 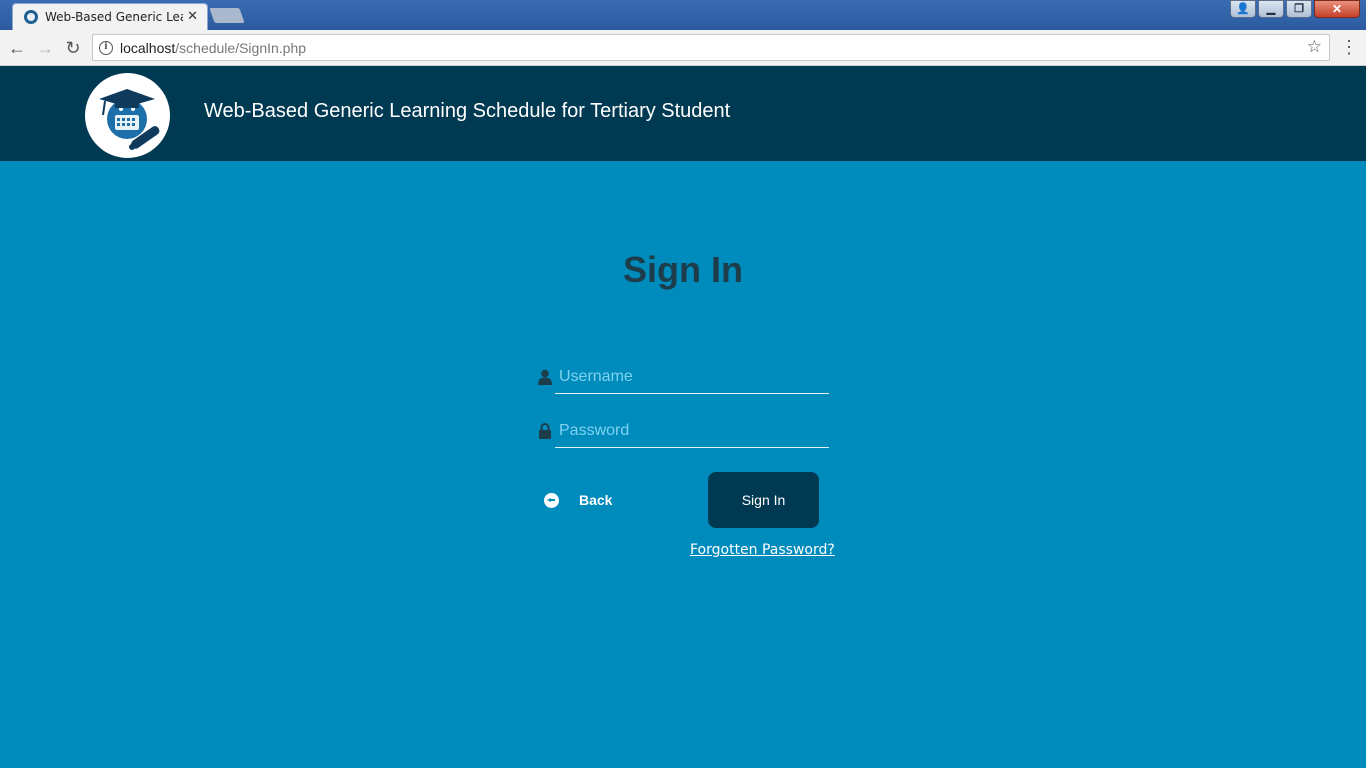 What do you see at coordinates (596, 500) in the screenshot?
I see `back-label: Back` at bounding box center [596, 500].